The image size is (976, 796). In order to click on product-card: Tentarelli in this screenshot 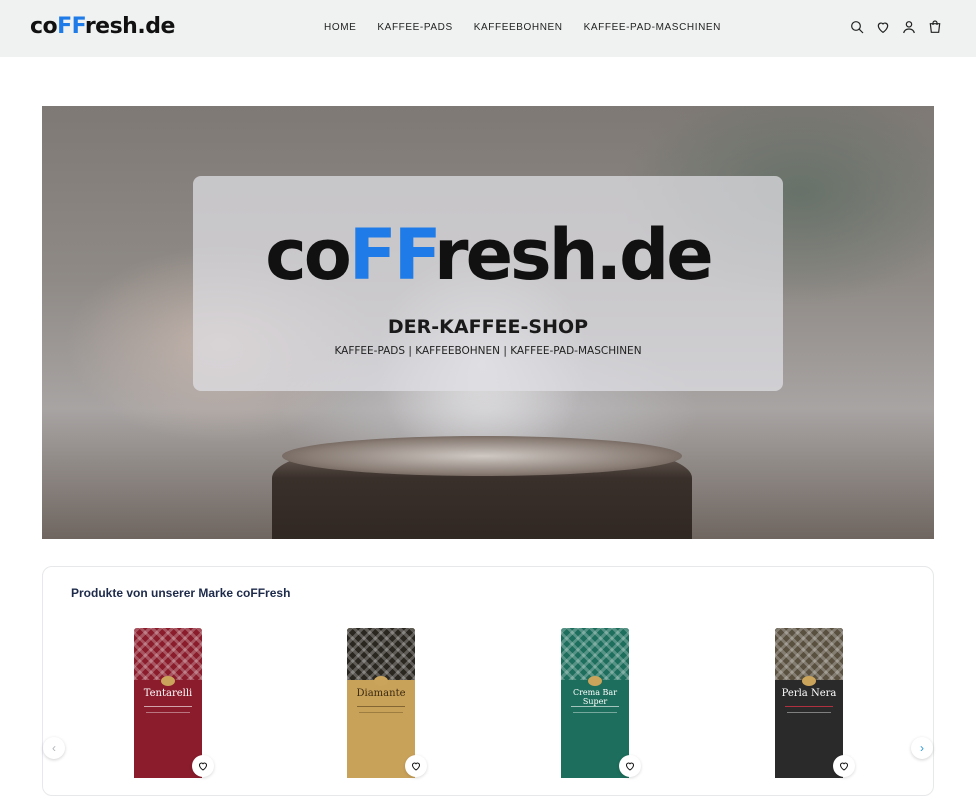, I will do `click(167, 701)`.